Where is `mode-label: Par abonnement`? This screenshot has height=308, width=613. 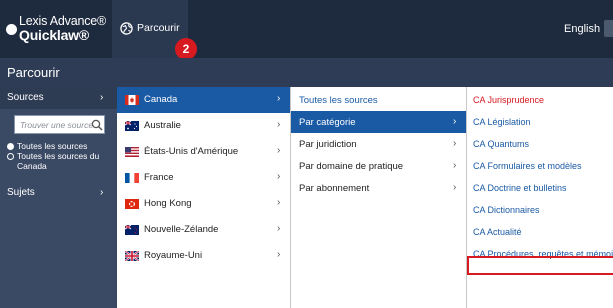 mode-label: Par abonnement is located at coordinates (334, 188).